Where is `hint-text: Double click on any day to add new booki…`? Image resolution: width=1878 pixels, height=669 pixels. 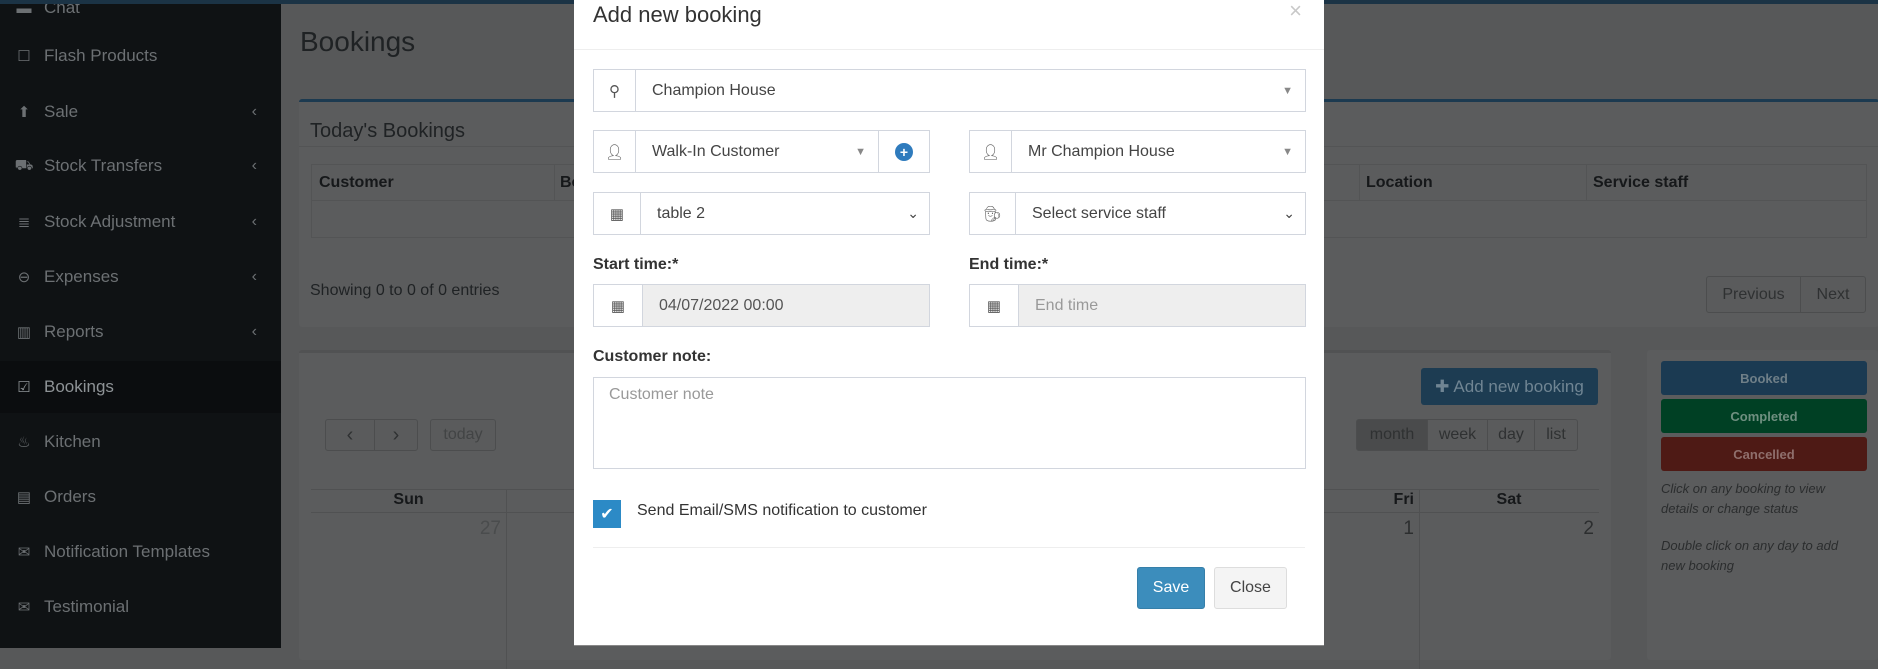
hint-text: Double click on any day to add new booki… is located at coordinates (1750, 555).